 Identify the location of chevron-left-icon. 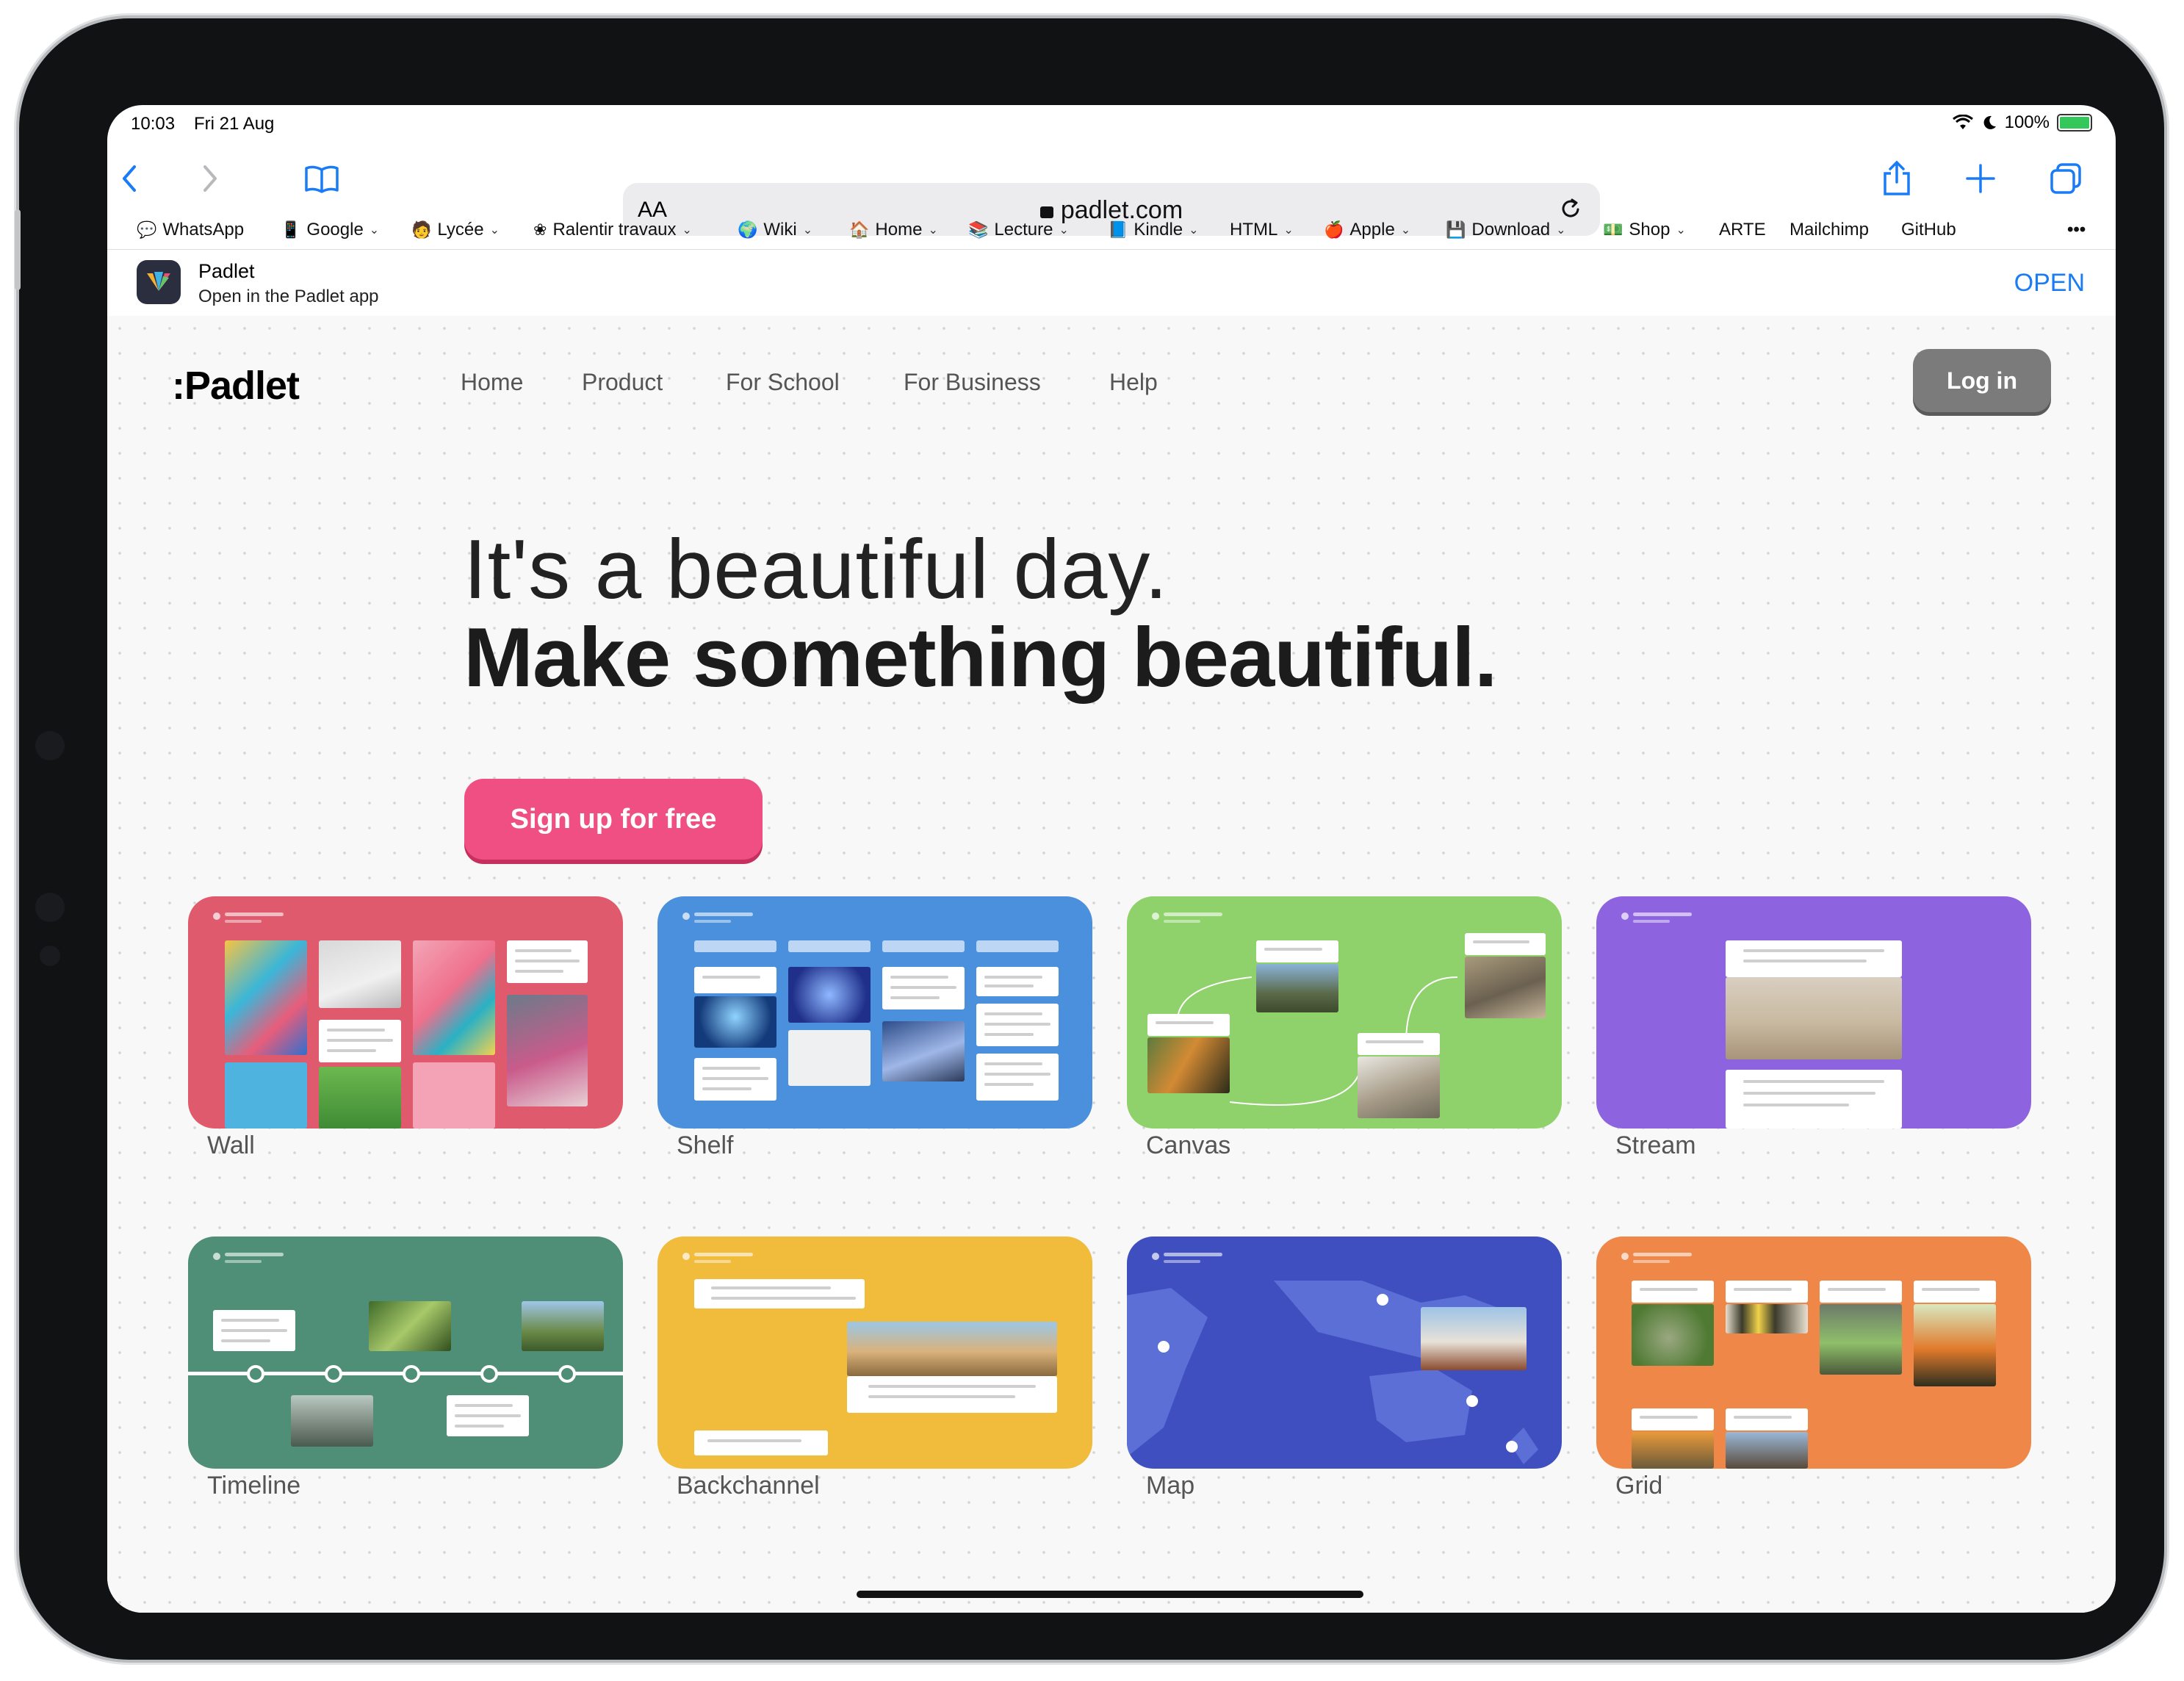
(129, 178).